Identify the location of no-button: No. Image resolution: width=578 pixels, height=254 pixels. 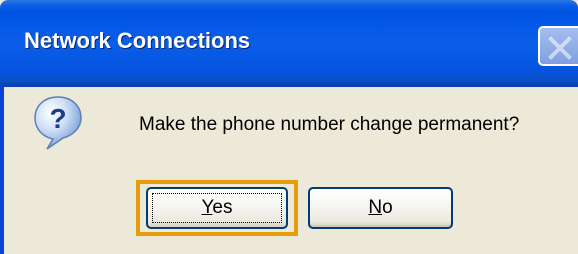
(380, 208).